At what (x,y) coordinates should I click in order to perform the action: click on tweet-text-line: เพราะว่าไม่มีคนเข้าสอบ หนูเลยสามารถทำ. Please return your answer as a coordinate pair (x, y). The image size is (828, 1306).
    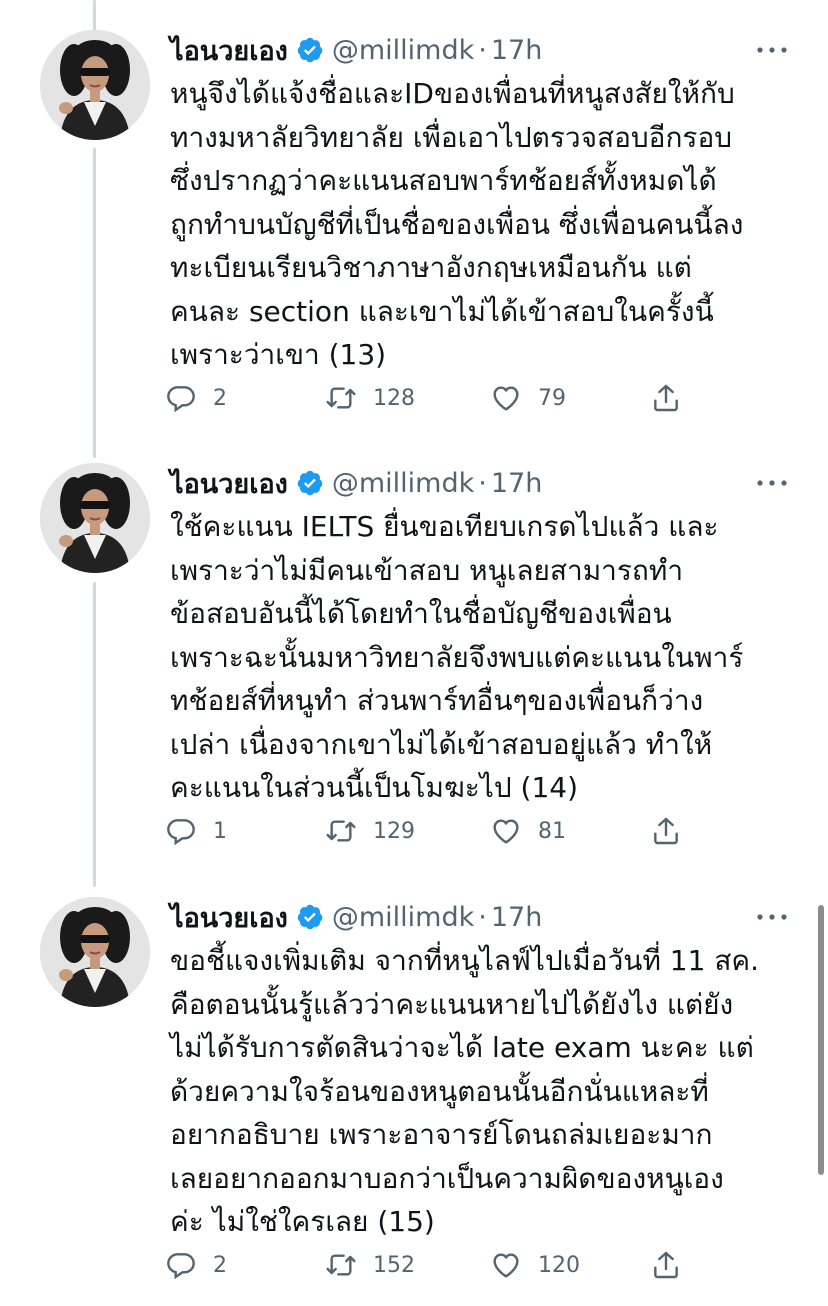
    Looking at the image, I should click on (427, 570).